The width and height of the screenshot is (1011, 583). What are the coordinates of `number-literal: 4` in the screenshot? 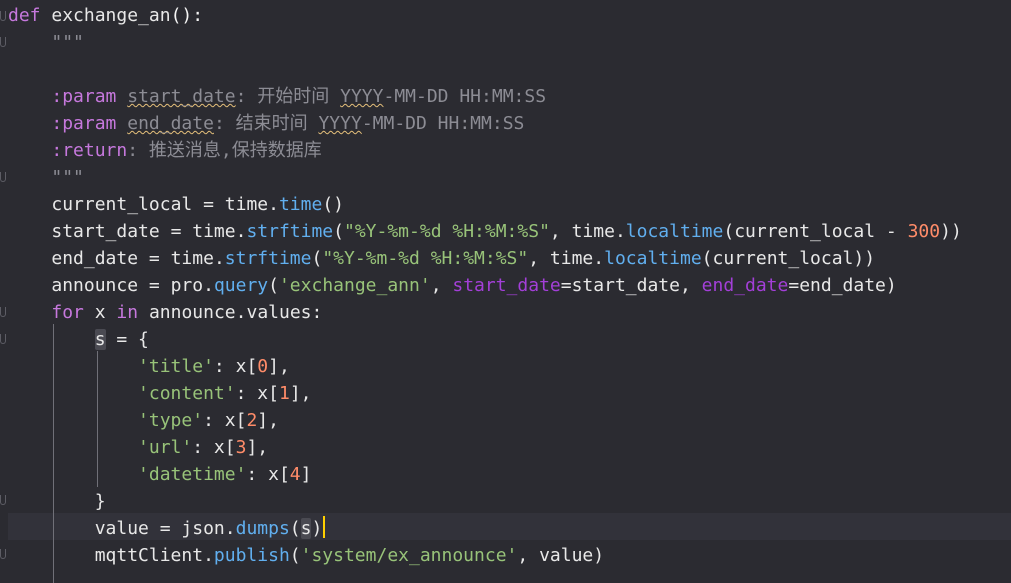 It's located at (295, 474).